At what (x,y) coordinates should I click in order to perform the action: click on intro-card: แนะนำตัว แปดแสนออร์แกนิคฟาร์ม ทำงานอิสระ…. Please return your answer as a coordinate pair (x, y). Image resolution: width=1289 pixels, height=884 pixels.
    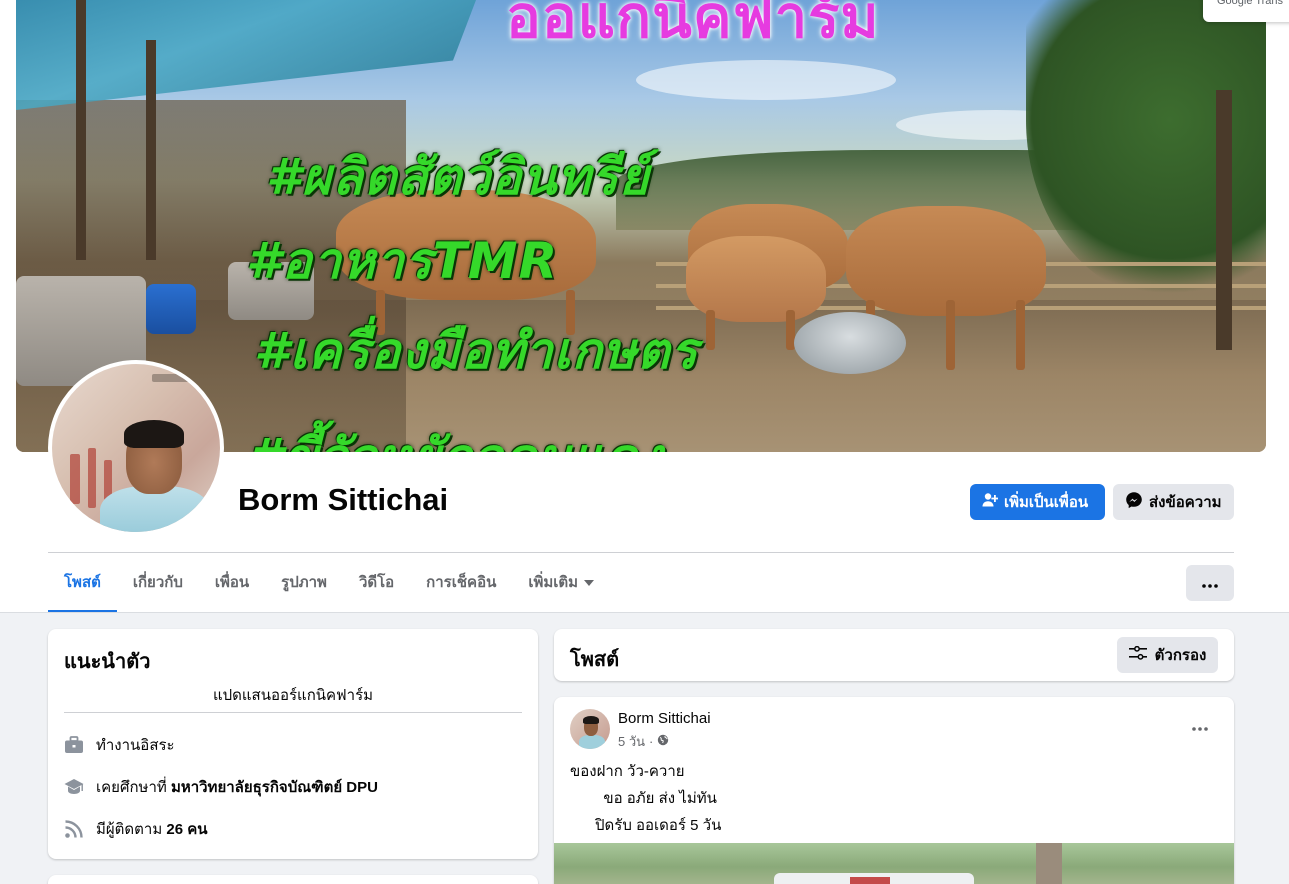
    Looking at the image, I should click on (293, 744).